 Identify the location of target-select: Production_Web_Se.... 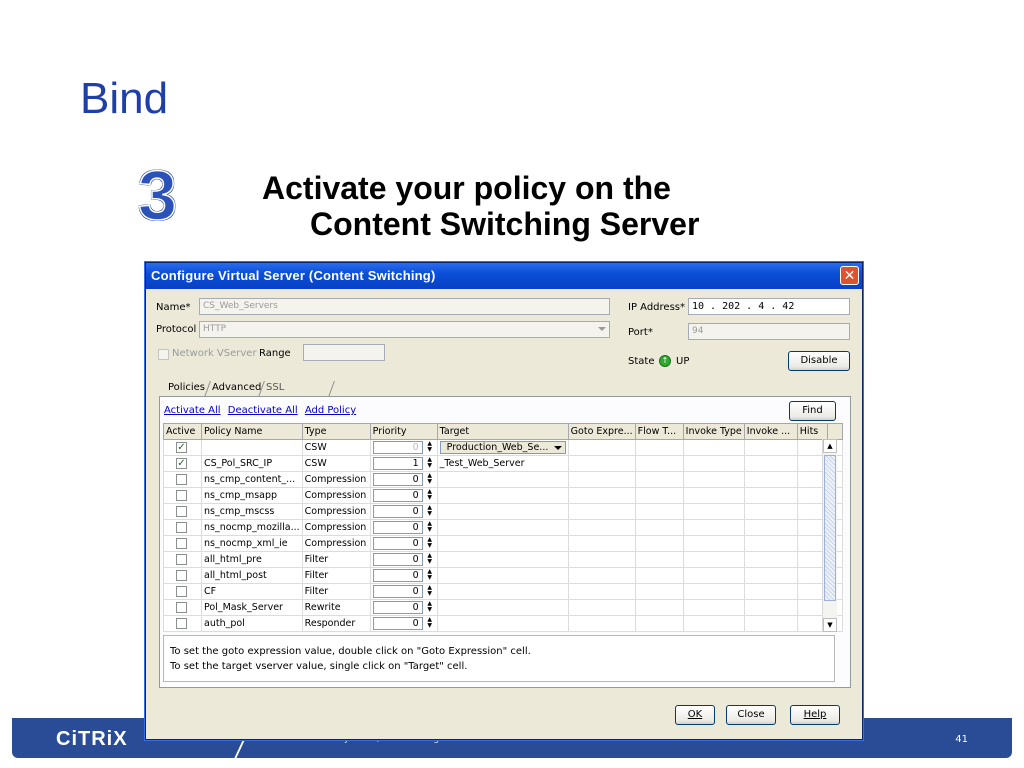
(502, 447).